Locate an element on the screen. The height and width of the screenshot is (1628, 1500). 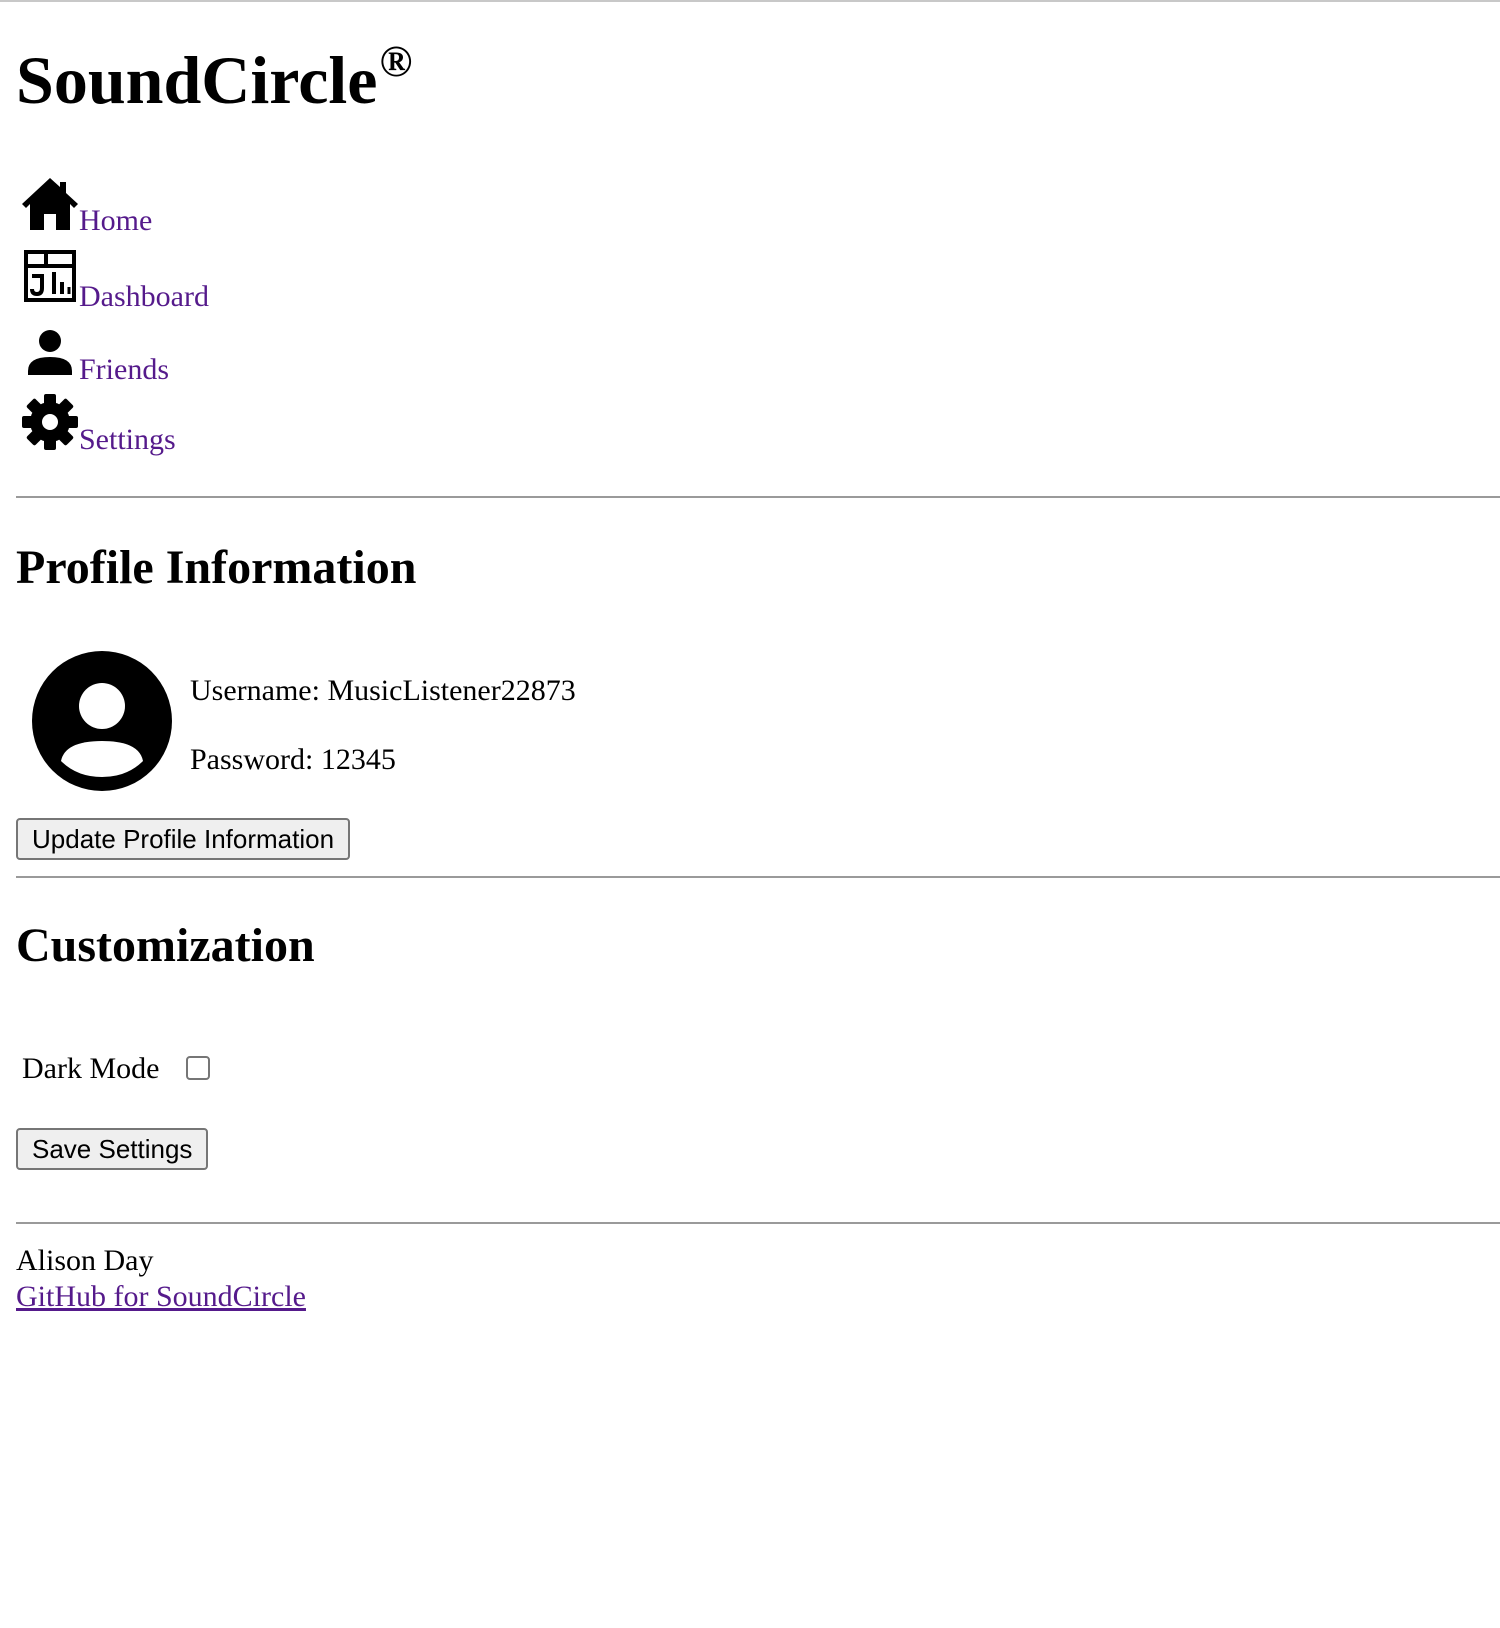
nav-link-friends: Friends is located at coordinates (101, 355).